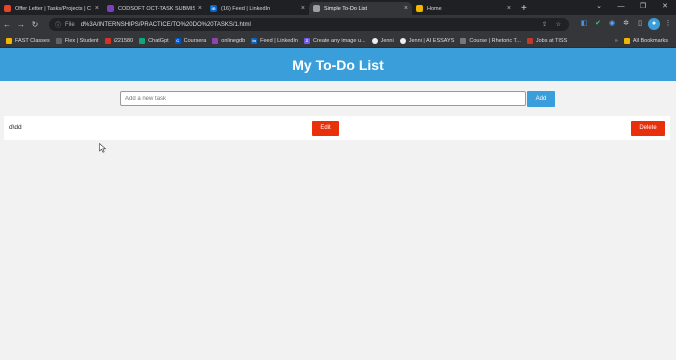  I want to click on edit-button: Edit, so click(325, 128).